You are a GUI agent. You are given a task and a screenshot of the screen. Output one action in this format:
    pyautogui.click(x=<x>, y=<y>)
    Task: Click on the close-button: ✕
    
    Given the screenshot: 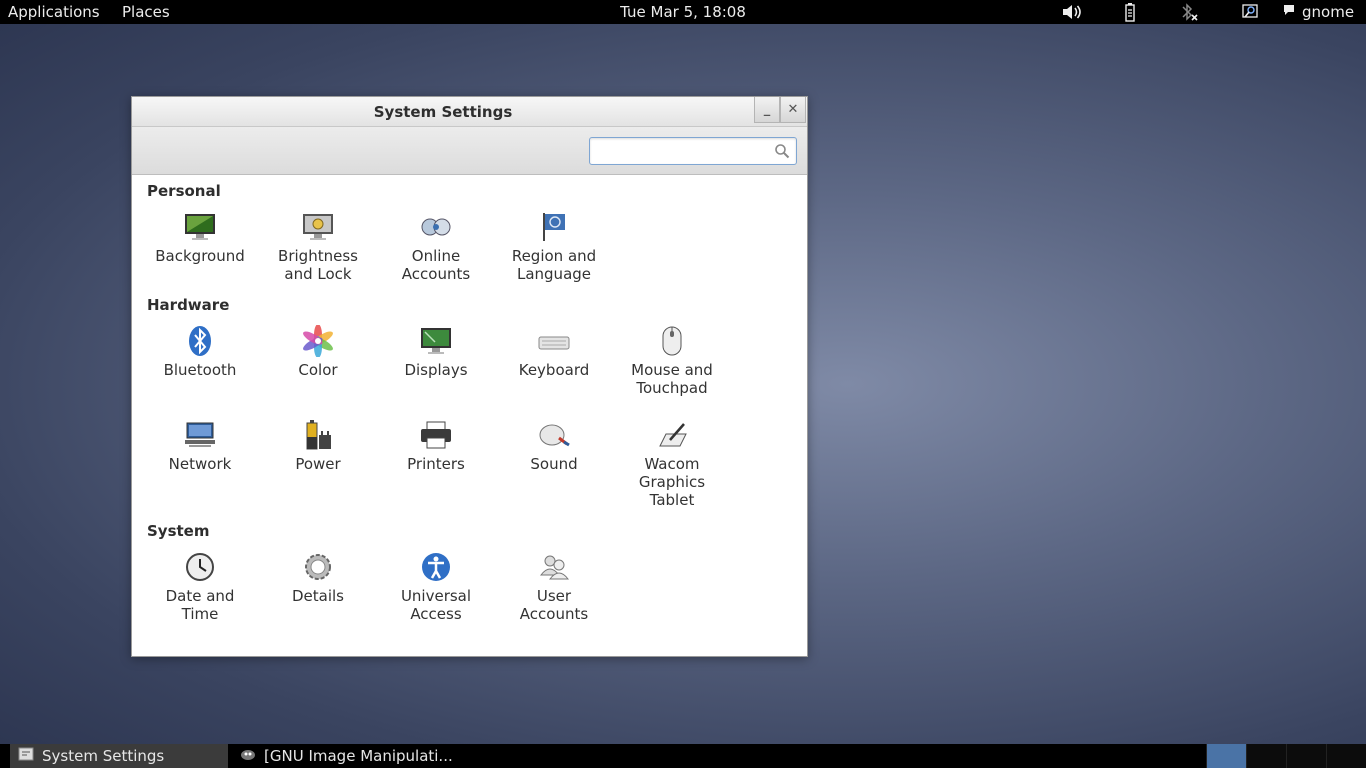 What is the action you would take?
    pyautogui.click(x=793, y=110)
    